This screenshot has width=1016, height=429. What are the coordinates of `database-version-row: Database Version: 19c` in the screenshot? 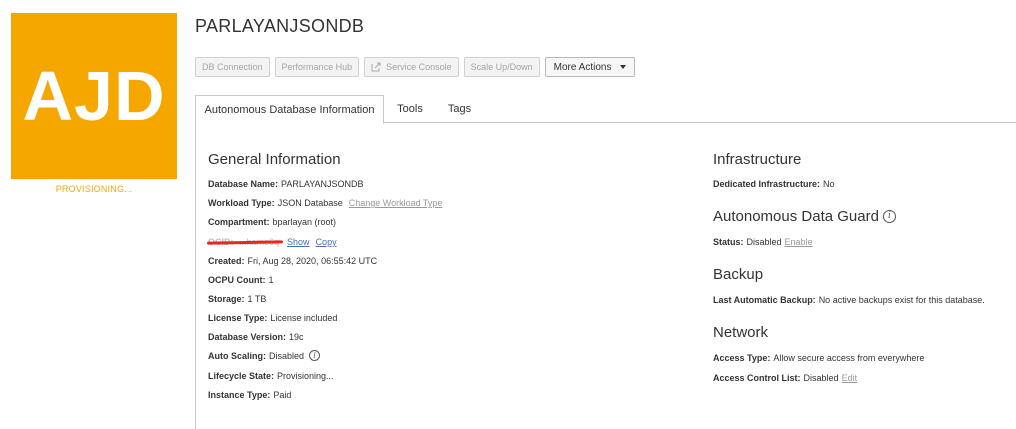 It's located at (256, 337).